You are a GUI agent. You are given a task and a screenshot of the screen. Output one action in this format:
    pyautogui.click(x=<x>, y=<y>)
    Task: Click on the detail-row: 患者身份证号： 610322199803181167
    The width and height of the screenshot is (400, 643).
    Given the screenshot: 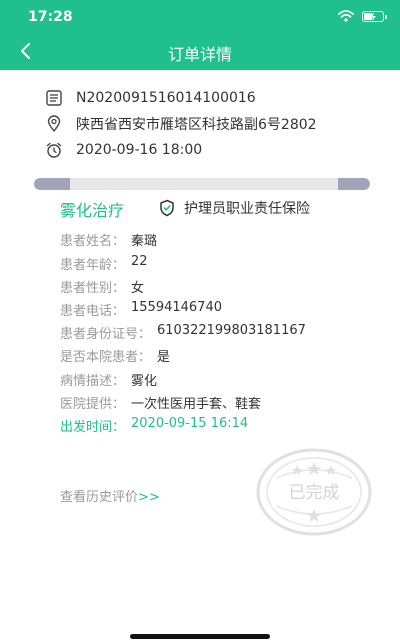 What is the action you would take?
    pyautogui.click(x=183, y=332)
    